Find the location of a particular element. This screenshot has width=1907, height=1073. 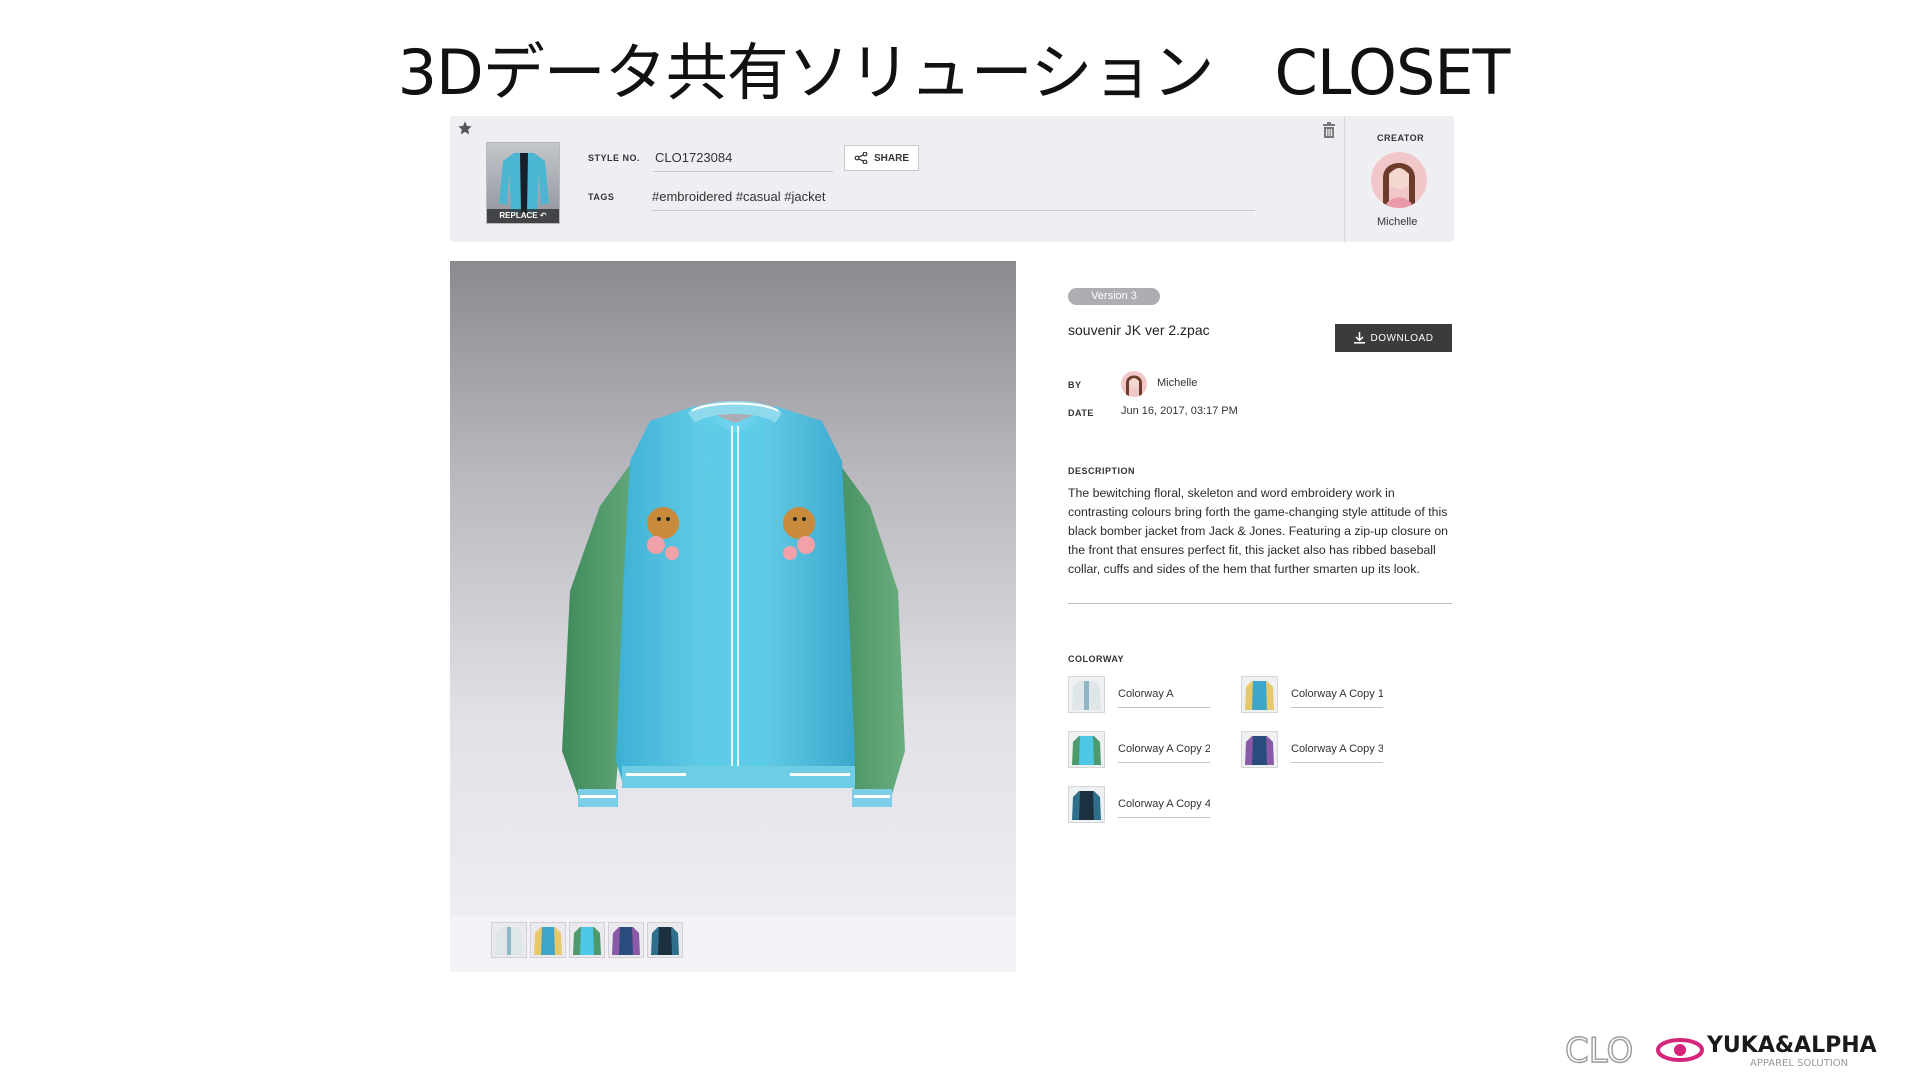

colorway-thumb-copy4 is located at coordinates (1086, 804).